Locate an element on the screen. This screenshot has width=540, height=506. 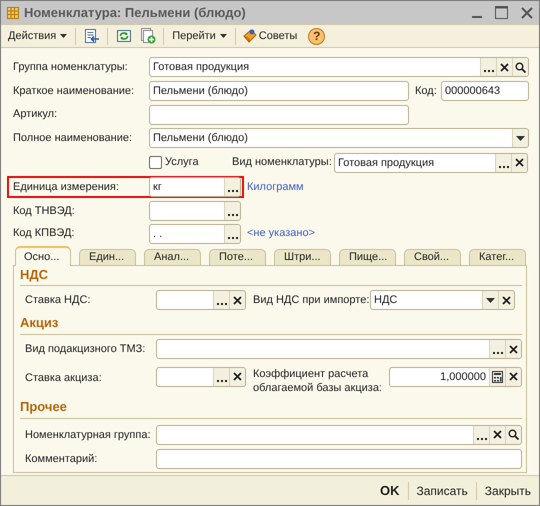
close-icon is located at coordinates (527, 12).